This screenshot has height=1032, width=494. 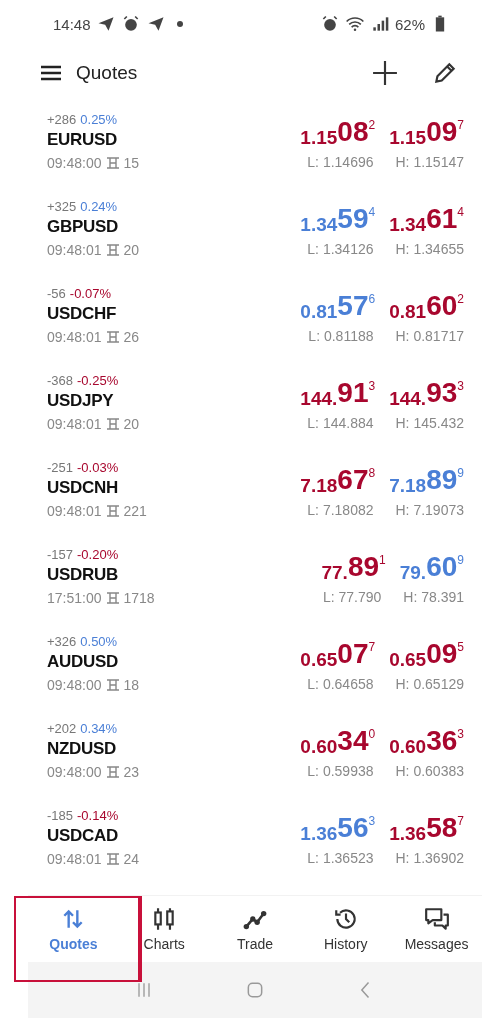 I want to click on change-points: -368, so click(x=60, y=380).